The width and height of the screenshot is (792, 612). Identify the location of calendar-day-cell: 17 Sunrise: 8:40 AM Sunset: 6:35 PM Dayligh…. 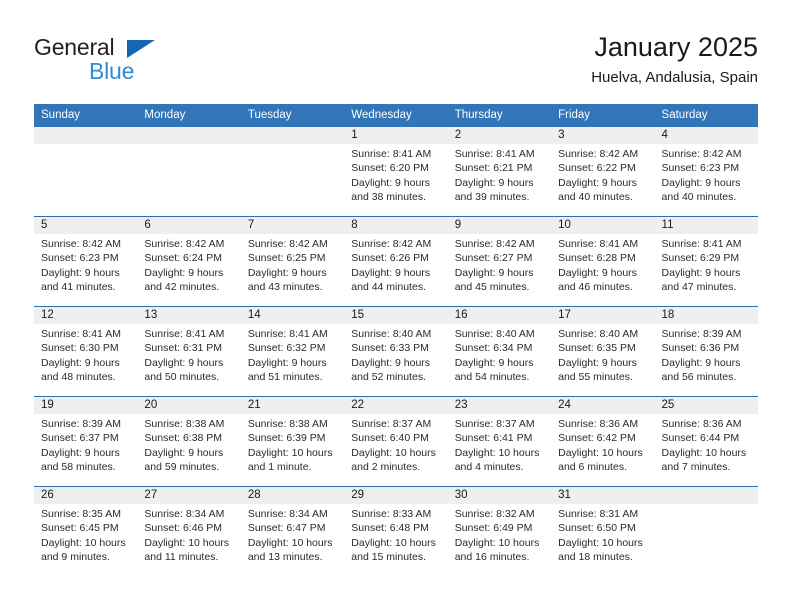
(603, 351).